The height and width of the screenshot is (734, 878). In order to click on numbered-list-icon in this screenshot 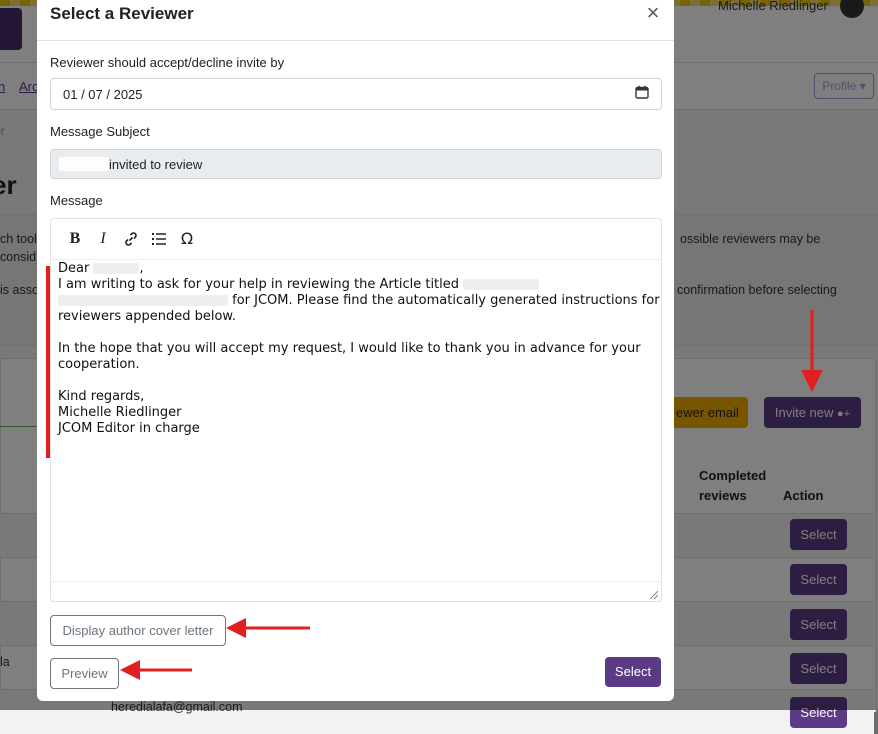, I will do `click(159, 239)`.